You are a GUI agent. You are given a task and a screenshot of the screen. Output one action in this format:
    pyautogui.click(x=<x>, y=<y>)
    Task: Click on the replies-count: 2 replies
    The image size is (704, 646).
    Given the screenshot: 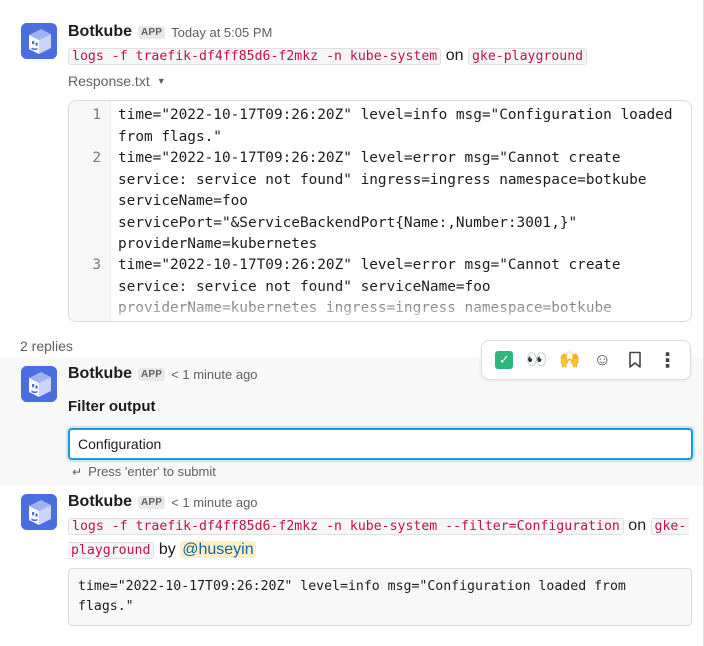 What is the action you would take?
    pyautogui.click(x=46, y=346)
    